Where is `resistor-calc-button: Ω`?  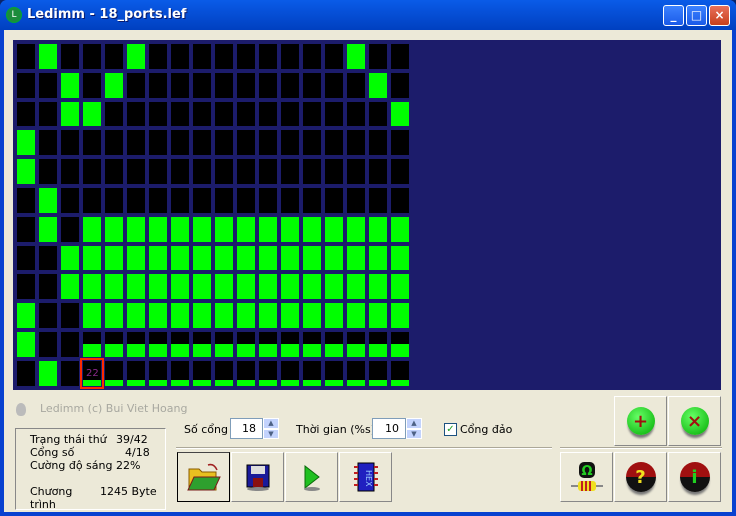 resistor-calc-button: Ω is located at coordinates (586, 477).